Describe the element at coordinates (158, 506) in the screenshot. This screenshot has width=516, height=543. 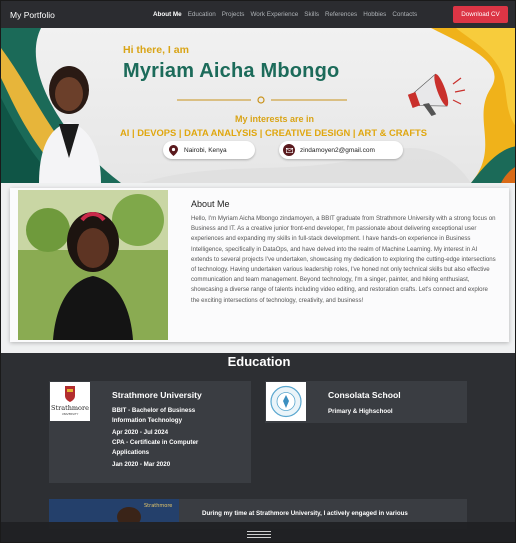
I see `experience-photo-logo-text: Strathmore` at that location.